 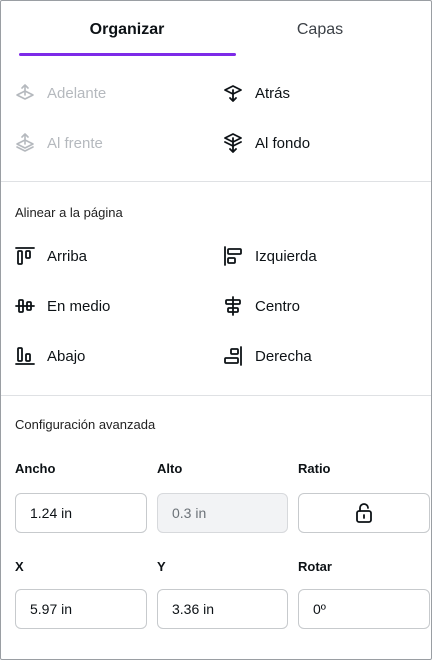 I want to click on align-top-icon, so click(x=25, y=256).